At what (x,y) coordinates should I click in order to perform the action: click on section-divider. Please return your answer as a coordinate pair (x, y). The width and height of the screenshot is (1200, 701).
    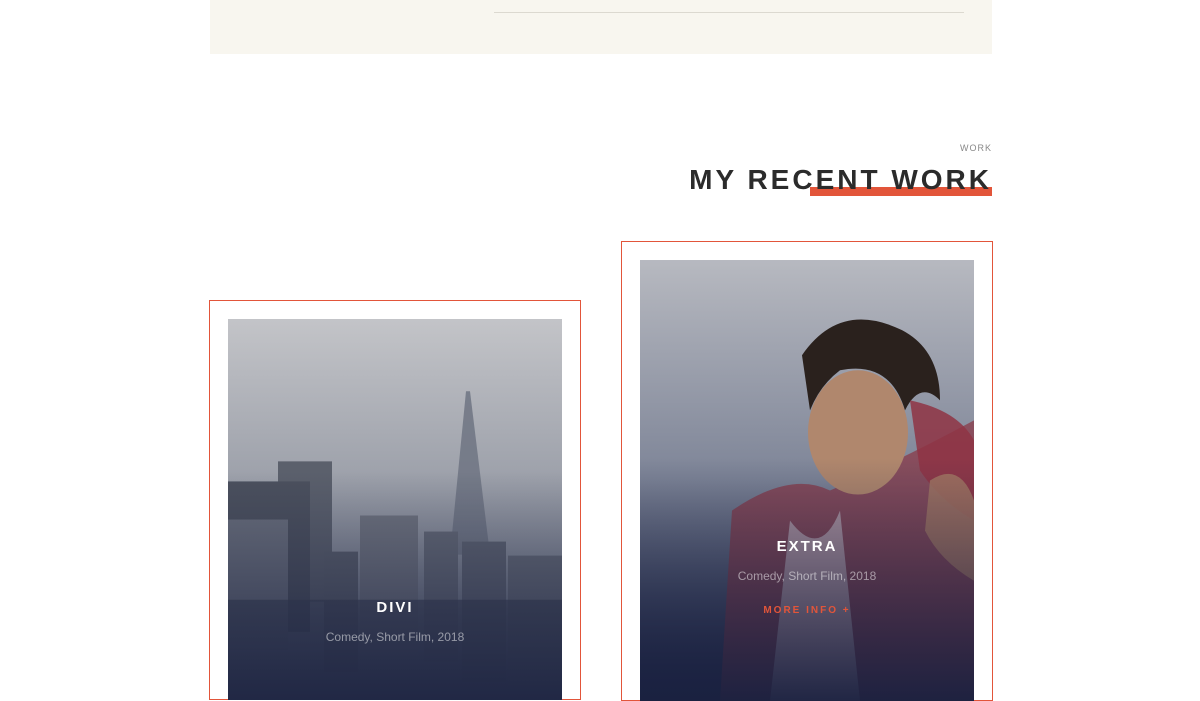
    Looking at the image, I should click on (729, 12).